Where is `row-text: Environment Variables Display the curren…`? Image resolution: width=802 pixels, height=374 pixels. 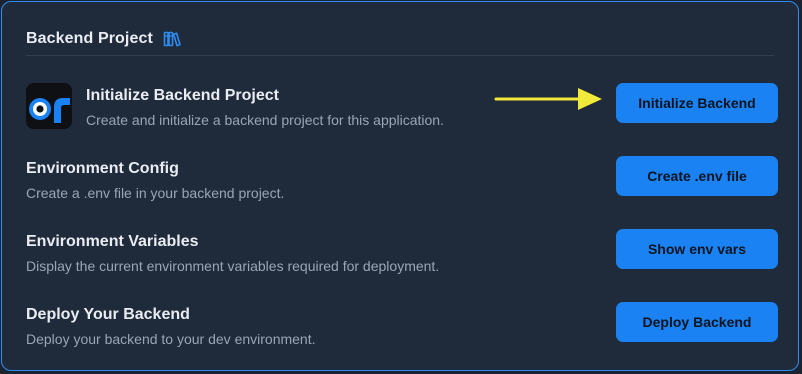
row-text: Environment Variables Display the curren… is located at coordinates (232, 253).